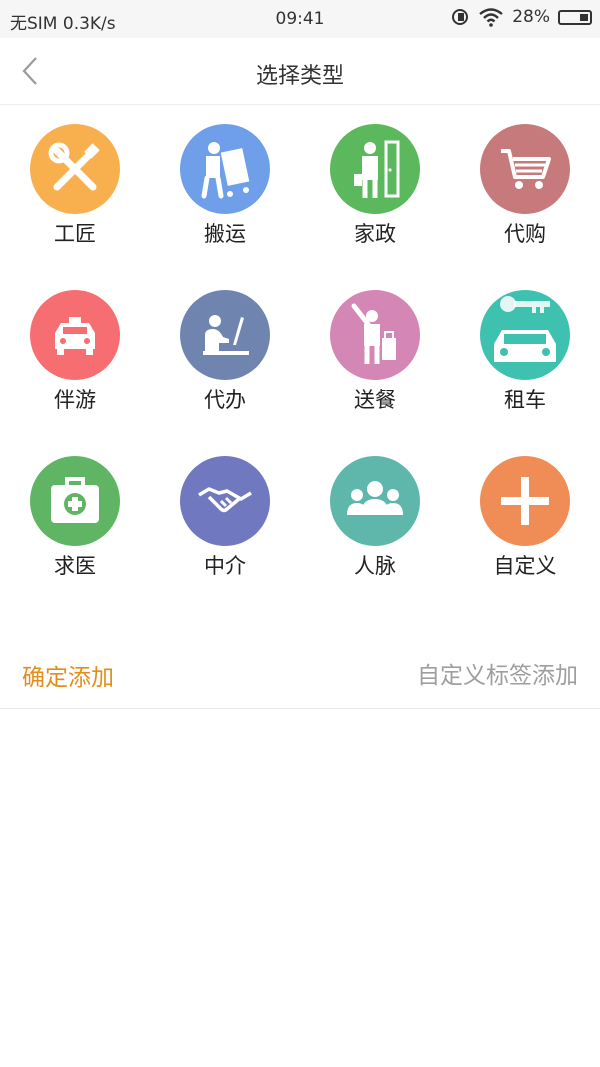  Describe the element at coordinates (299, 76) in the screenshot. I see `page-title: 选择类型` at that location.